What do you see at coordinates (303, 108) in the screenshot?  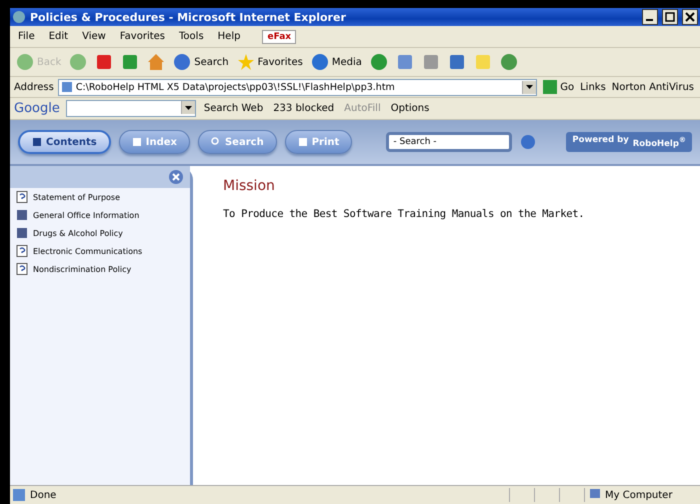 I see `popup-blocker-button: 233 blocked` at bounding box center [303, 108].